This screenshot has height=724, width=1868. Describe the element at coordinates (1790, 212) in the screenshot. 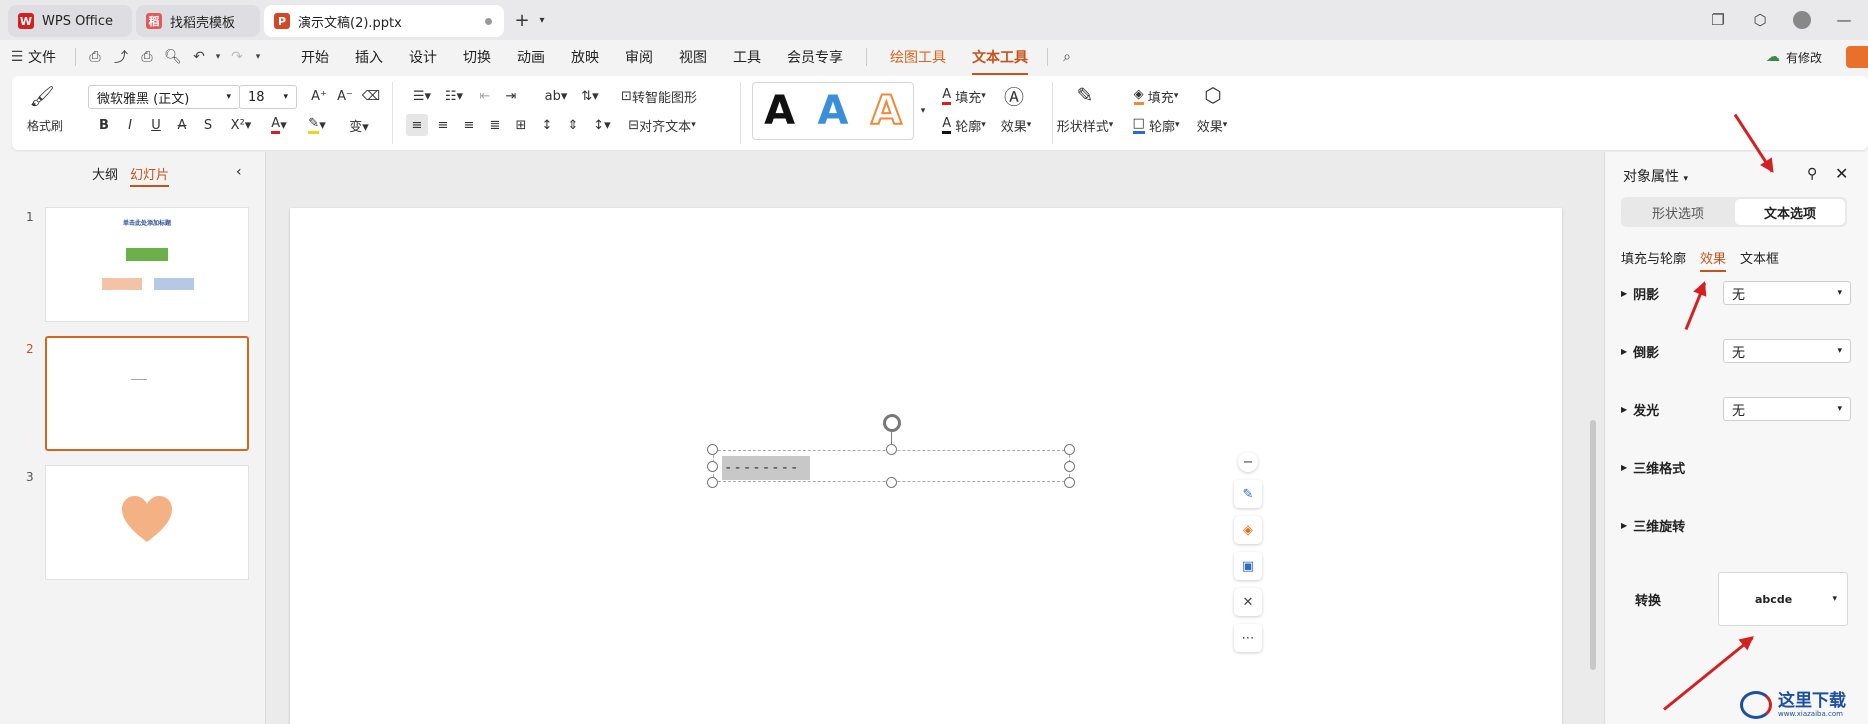

I see `tab-text-options: 文本选项` at that location.